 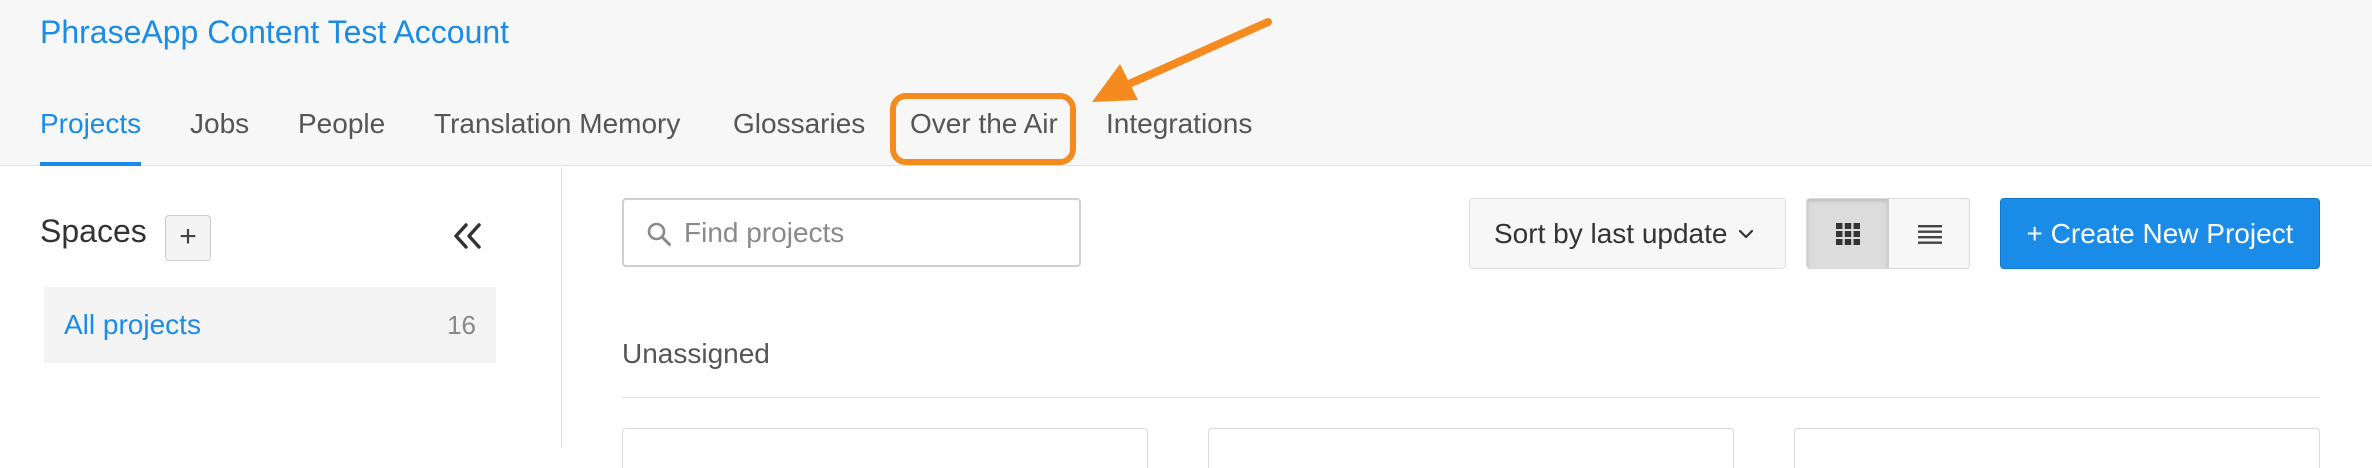 I want to click on sort-label: Sort by last update, so click(x=1611, y=233).